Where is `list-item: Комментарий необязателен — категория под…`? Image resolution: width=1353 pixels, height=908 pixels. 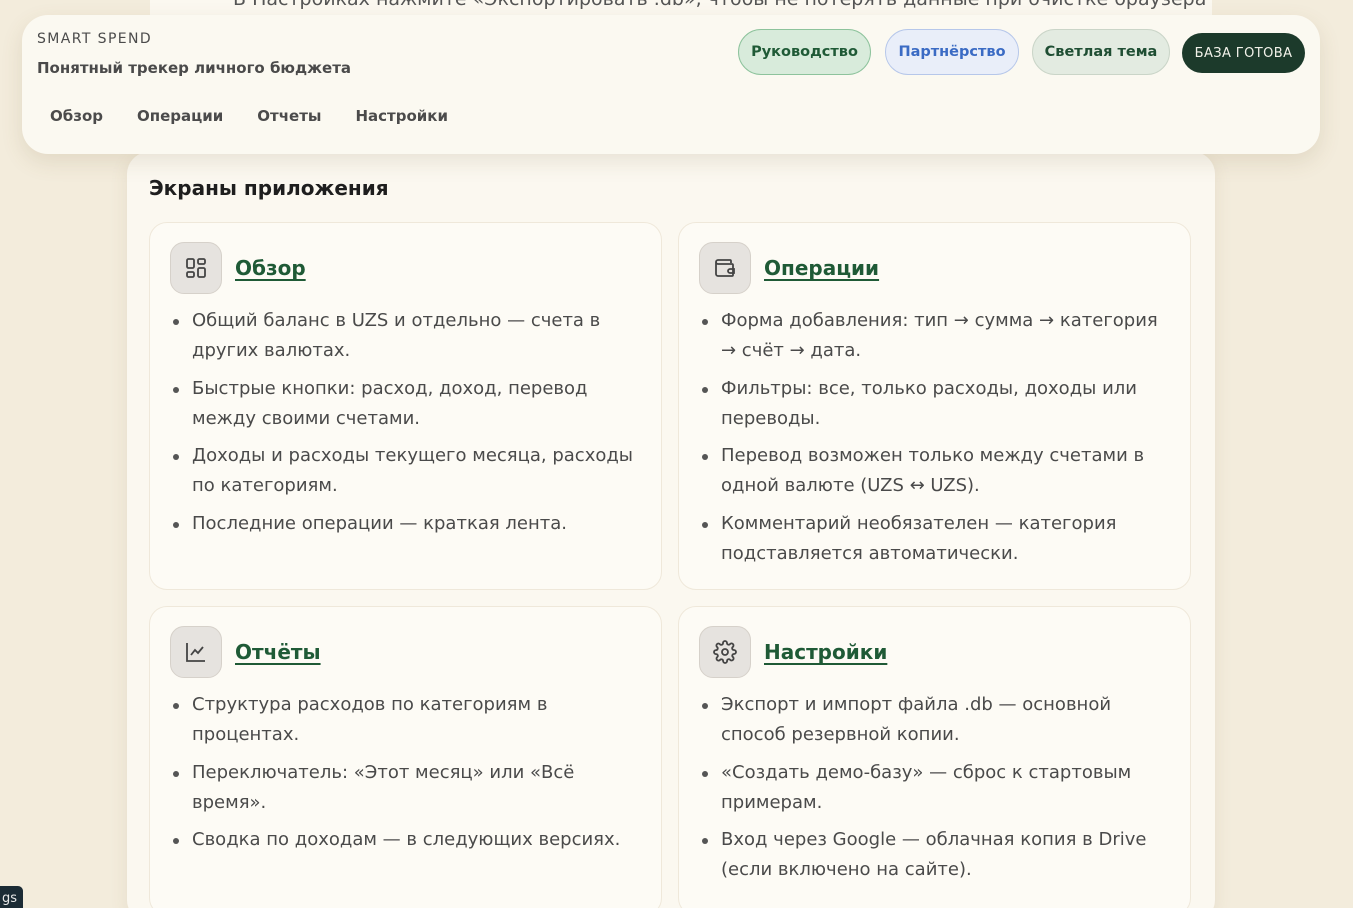 list-item: Комментарий необязателен — категория под… is located at coordinates (940, 539).